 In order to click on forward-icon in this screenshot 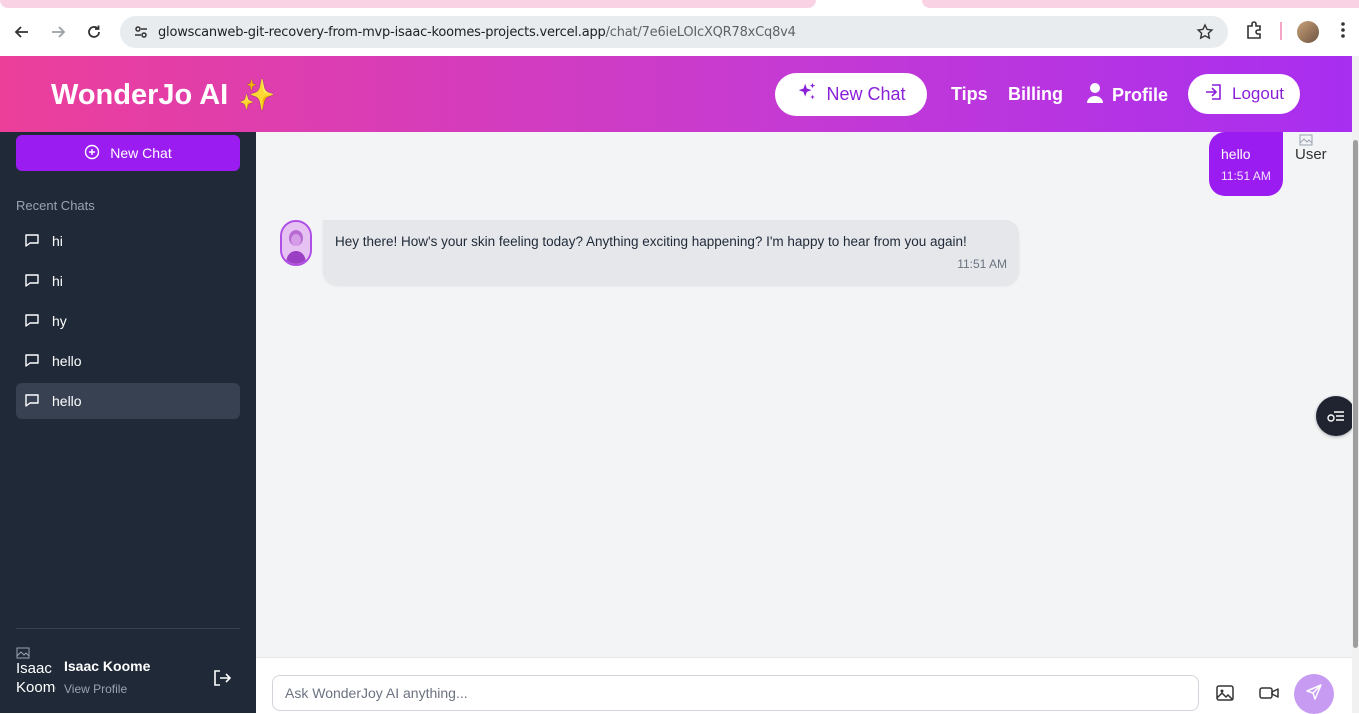, I will do `click(58, 32)`.